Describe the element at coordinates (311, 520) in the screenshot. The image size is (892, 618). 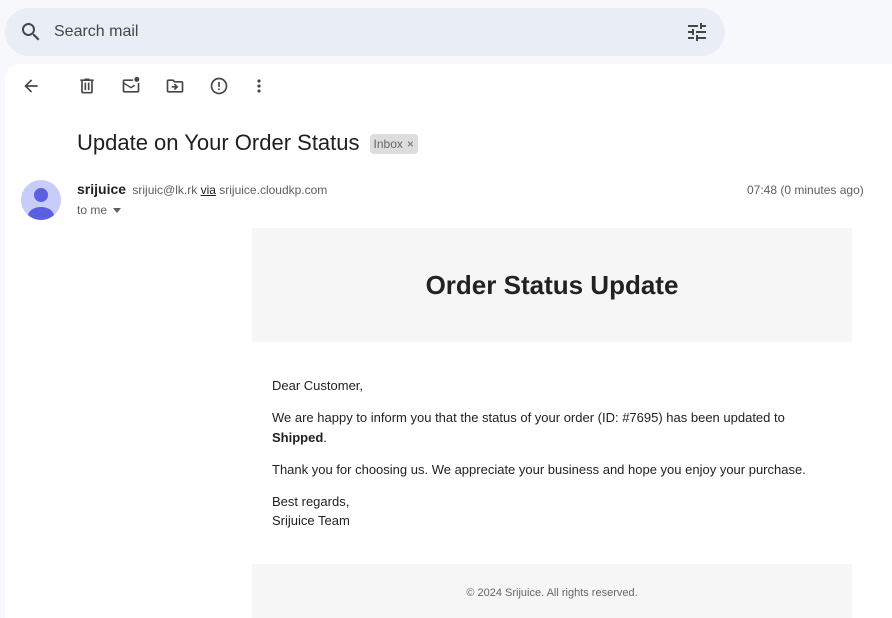
I see `team-name: Srijuice Team` at that location.